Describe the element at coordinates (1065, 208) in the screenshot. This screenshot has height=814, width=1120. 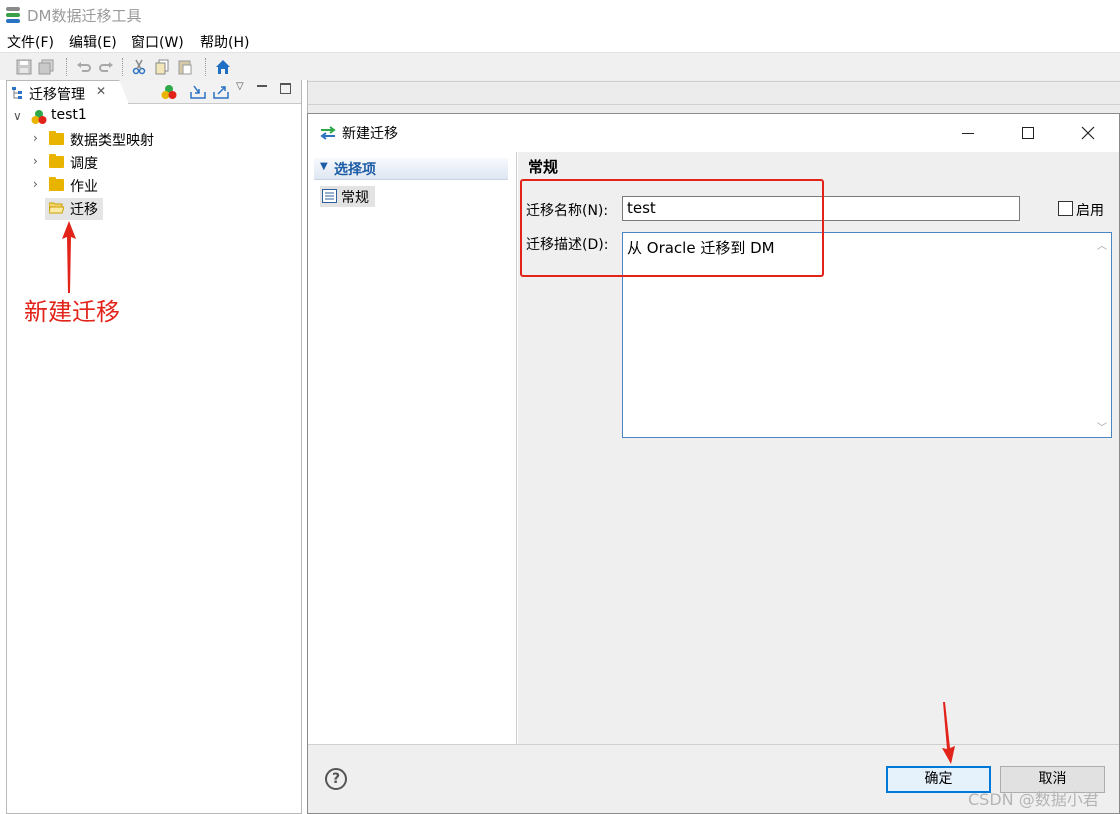
I see `enable-checkbox` at that location.